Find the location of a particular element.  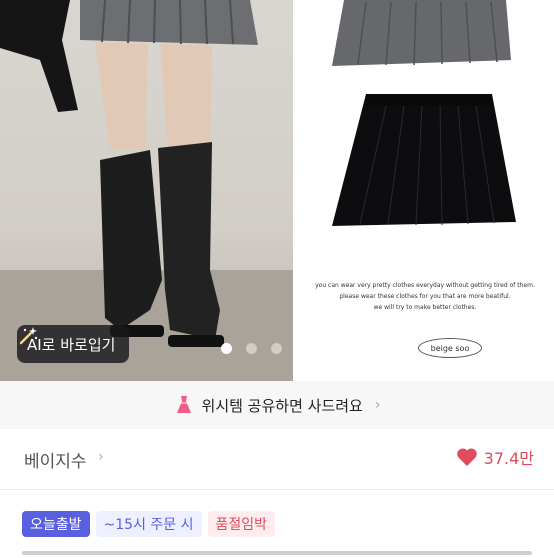

like-button: 37.4만 is located at coordinates (495, 457).